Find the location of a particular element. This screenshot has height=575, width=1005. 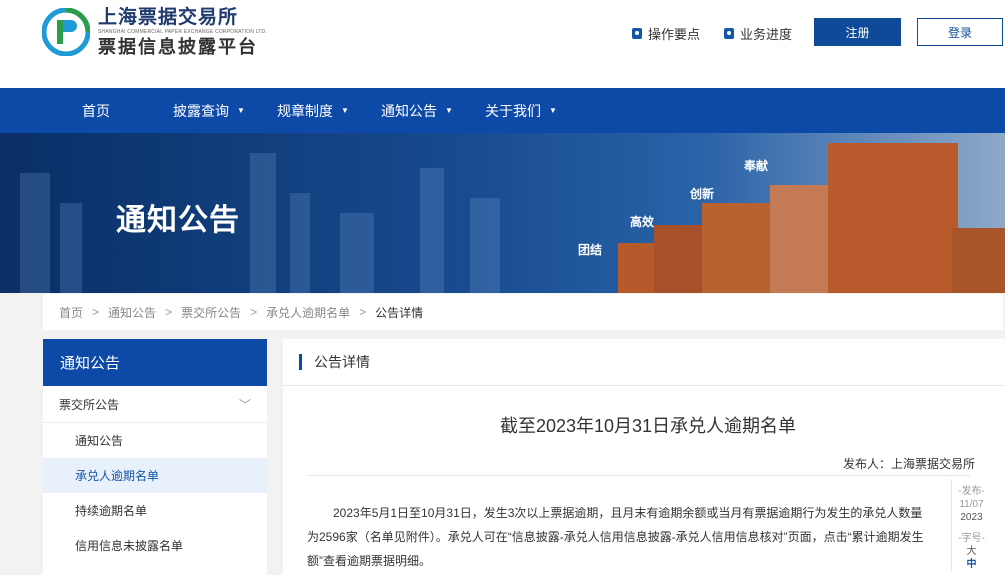

breadcrumb-item-home: 首页 is located at coordinates (71, 312).